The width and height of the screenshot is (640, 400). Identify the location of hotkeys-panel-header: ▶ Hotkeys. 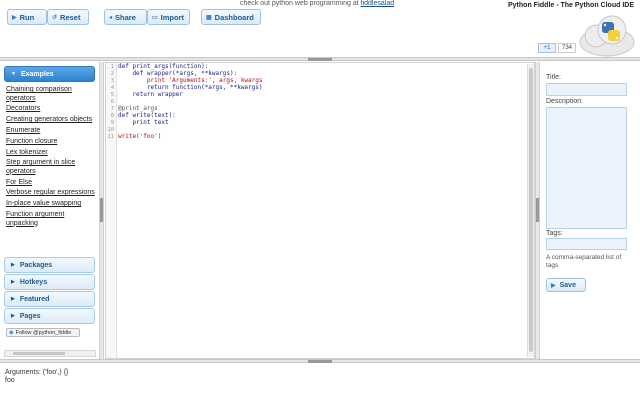
(49, 282).